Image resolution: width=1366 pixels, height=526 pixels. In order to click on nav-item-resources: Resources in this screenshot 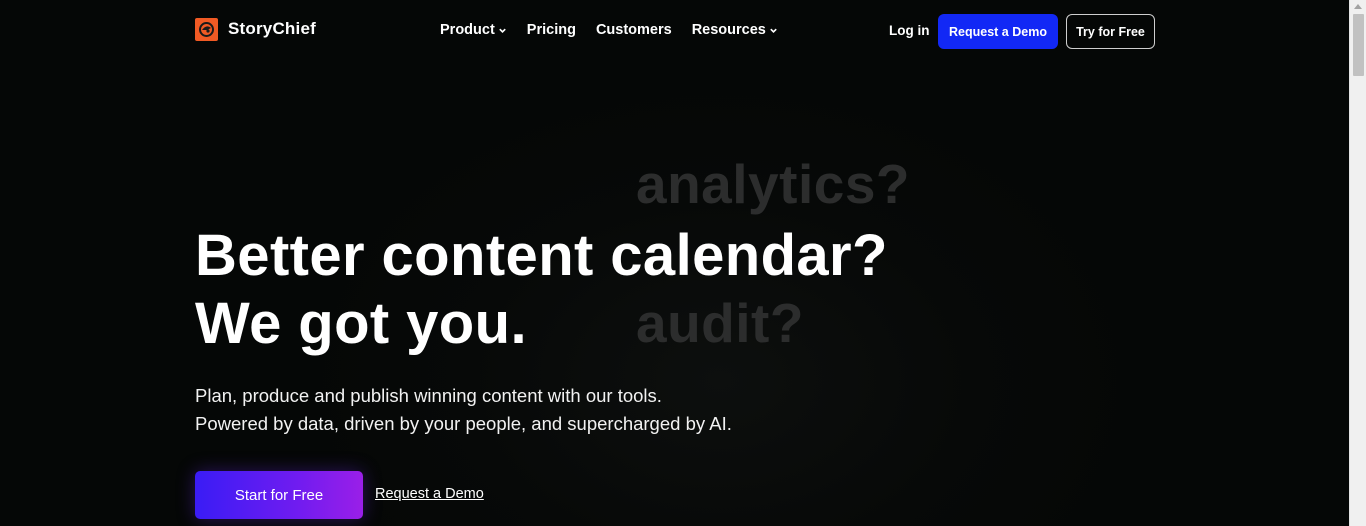, I will do `click(735, 30)`.